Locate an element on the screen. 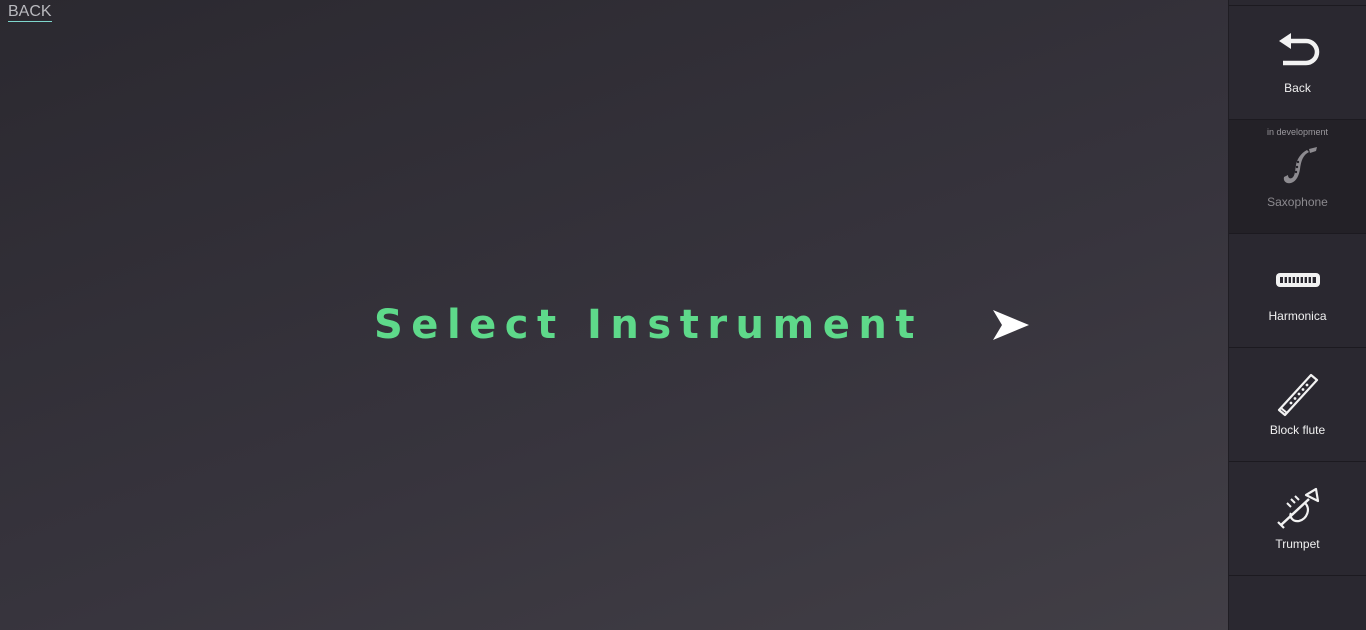  sidebar-item-block-flute: Block flute is located at coordinates (1297, 405).